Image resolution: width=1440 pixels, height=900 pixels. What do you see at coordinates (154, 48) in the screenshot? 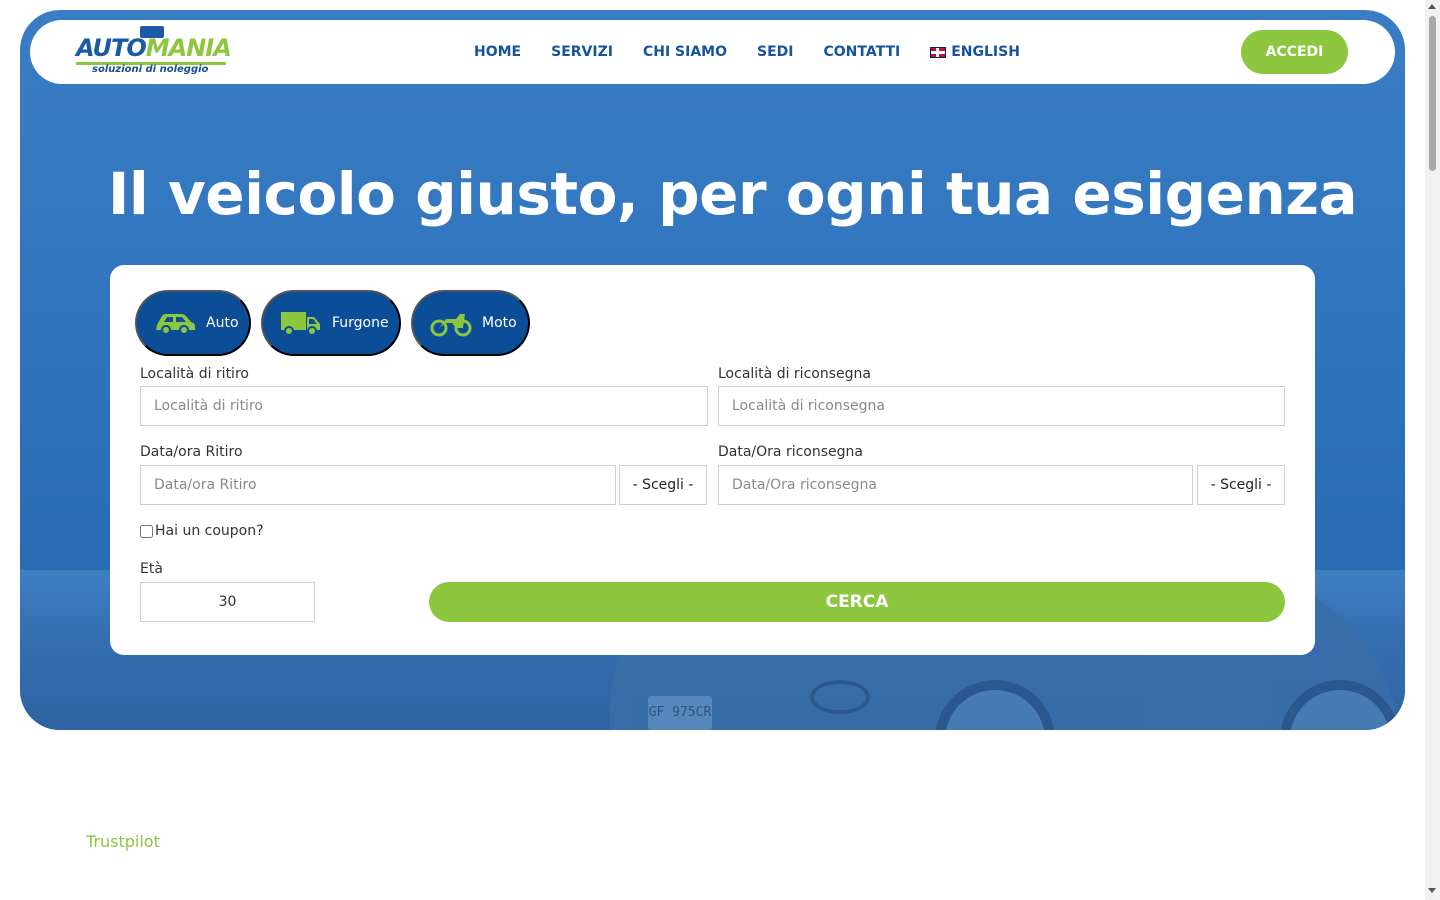
I see `logo-wordmark: AUTOMANIA` at bounding box center [154, 48].